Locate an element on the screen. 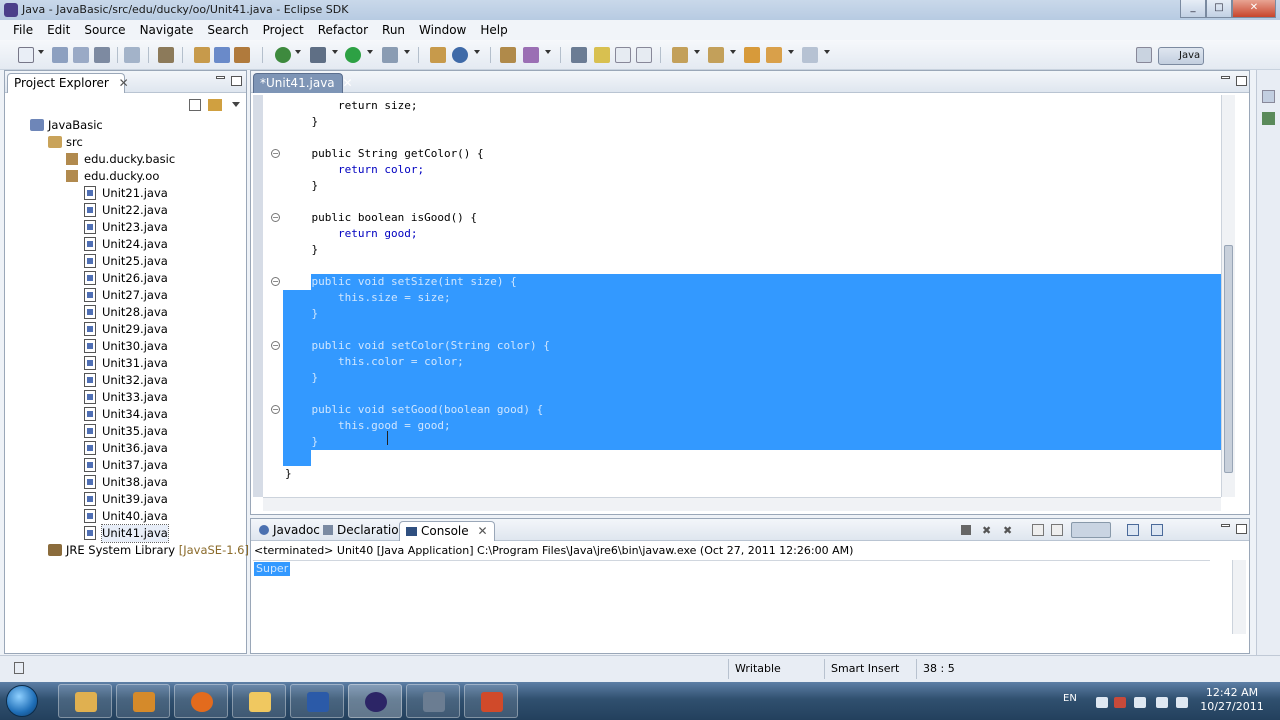 This screenshot has width=1280, height=720. menu-help: Help is located at coordinates (493, 30).